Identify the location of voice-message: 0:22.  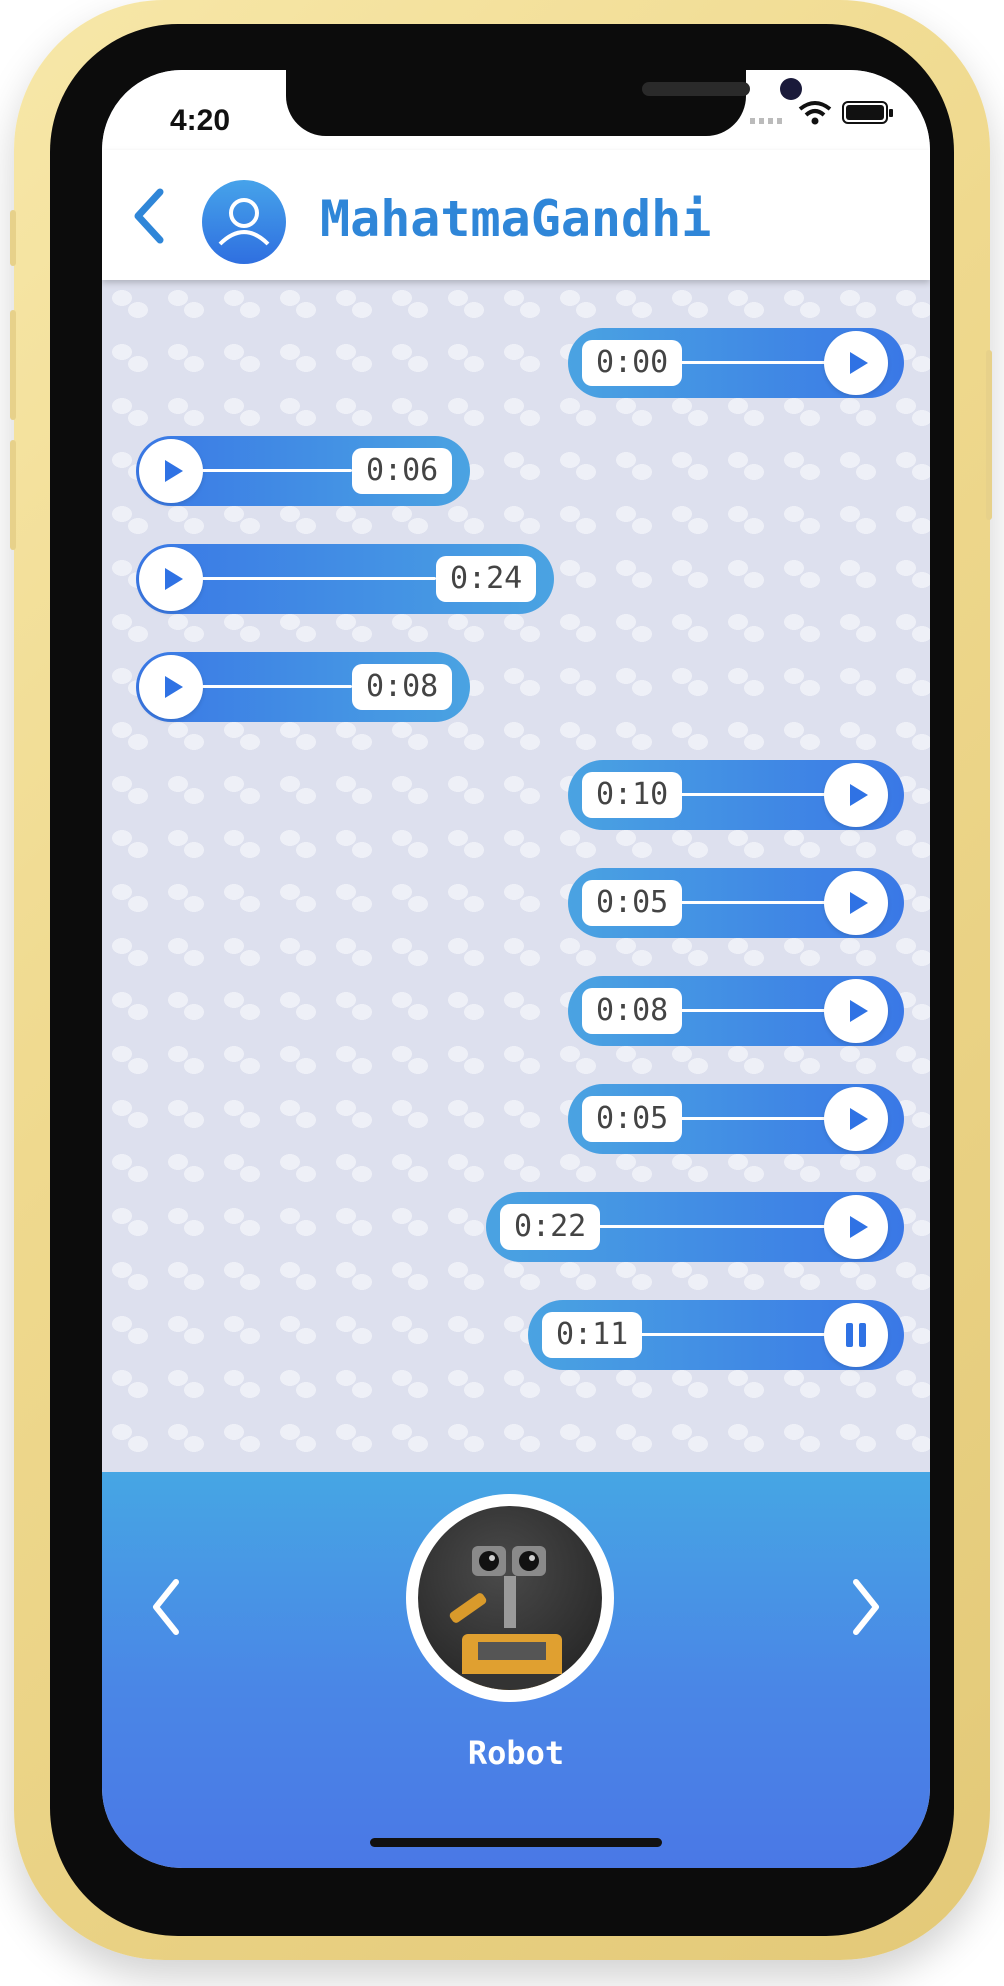
(695, 1227).